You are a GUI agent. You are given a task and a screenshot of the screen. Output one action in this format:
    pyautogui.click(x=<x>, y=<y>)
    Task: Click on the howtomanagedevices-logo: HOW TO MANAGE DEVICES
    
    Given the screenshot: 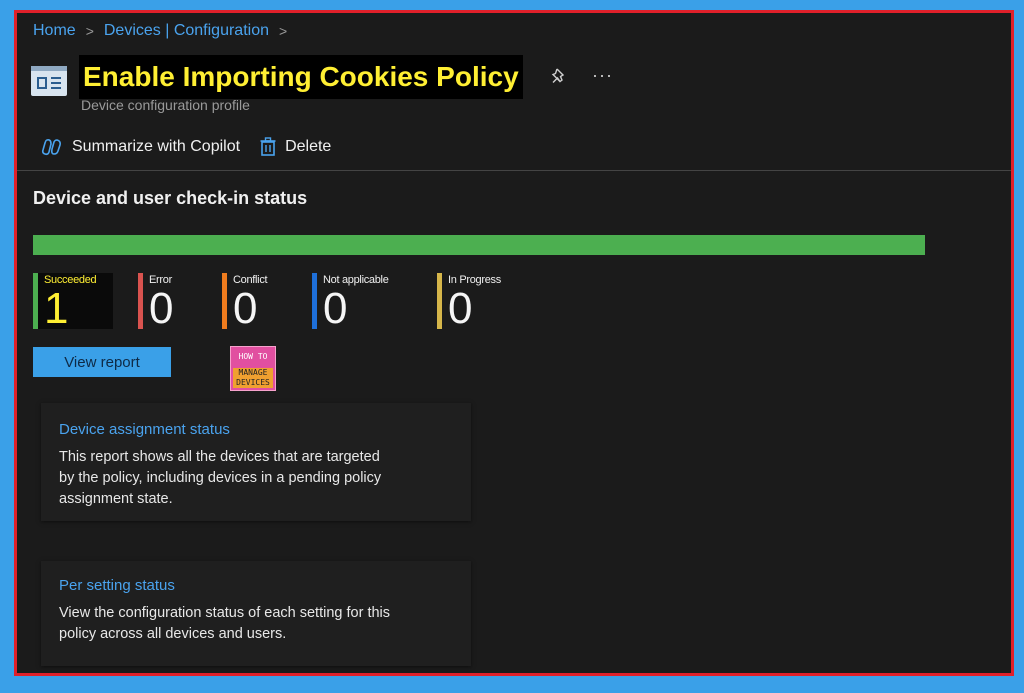 What is the action you would take?
    pyautogui.click(x=253, y=368)
    